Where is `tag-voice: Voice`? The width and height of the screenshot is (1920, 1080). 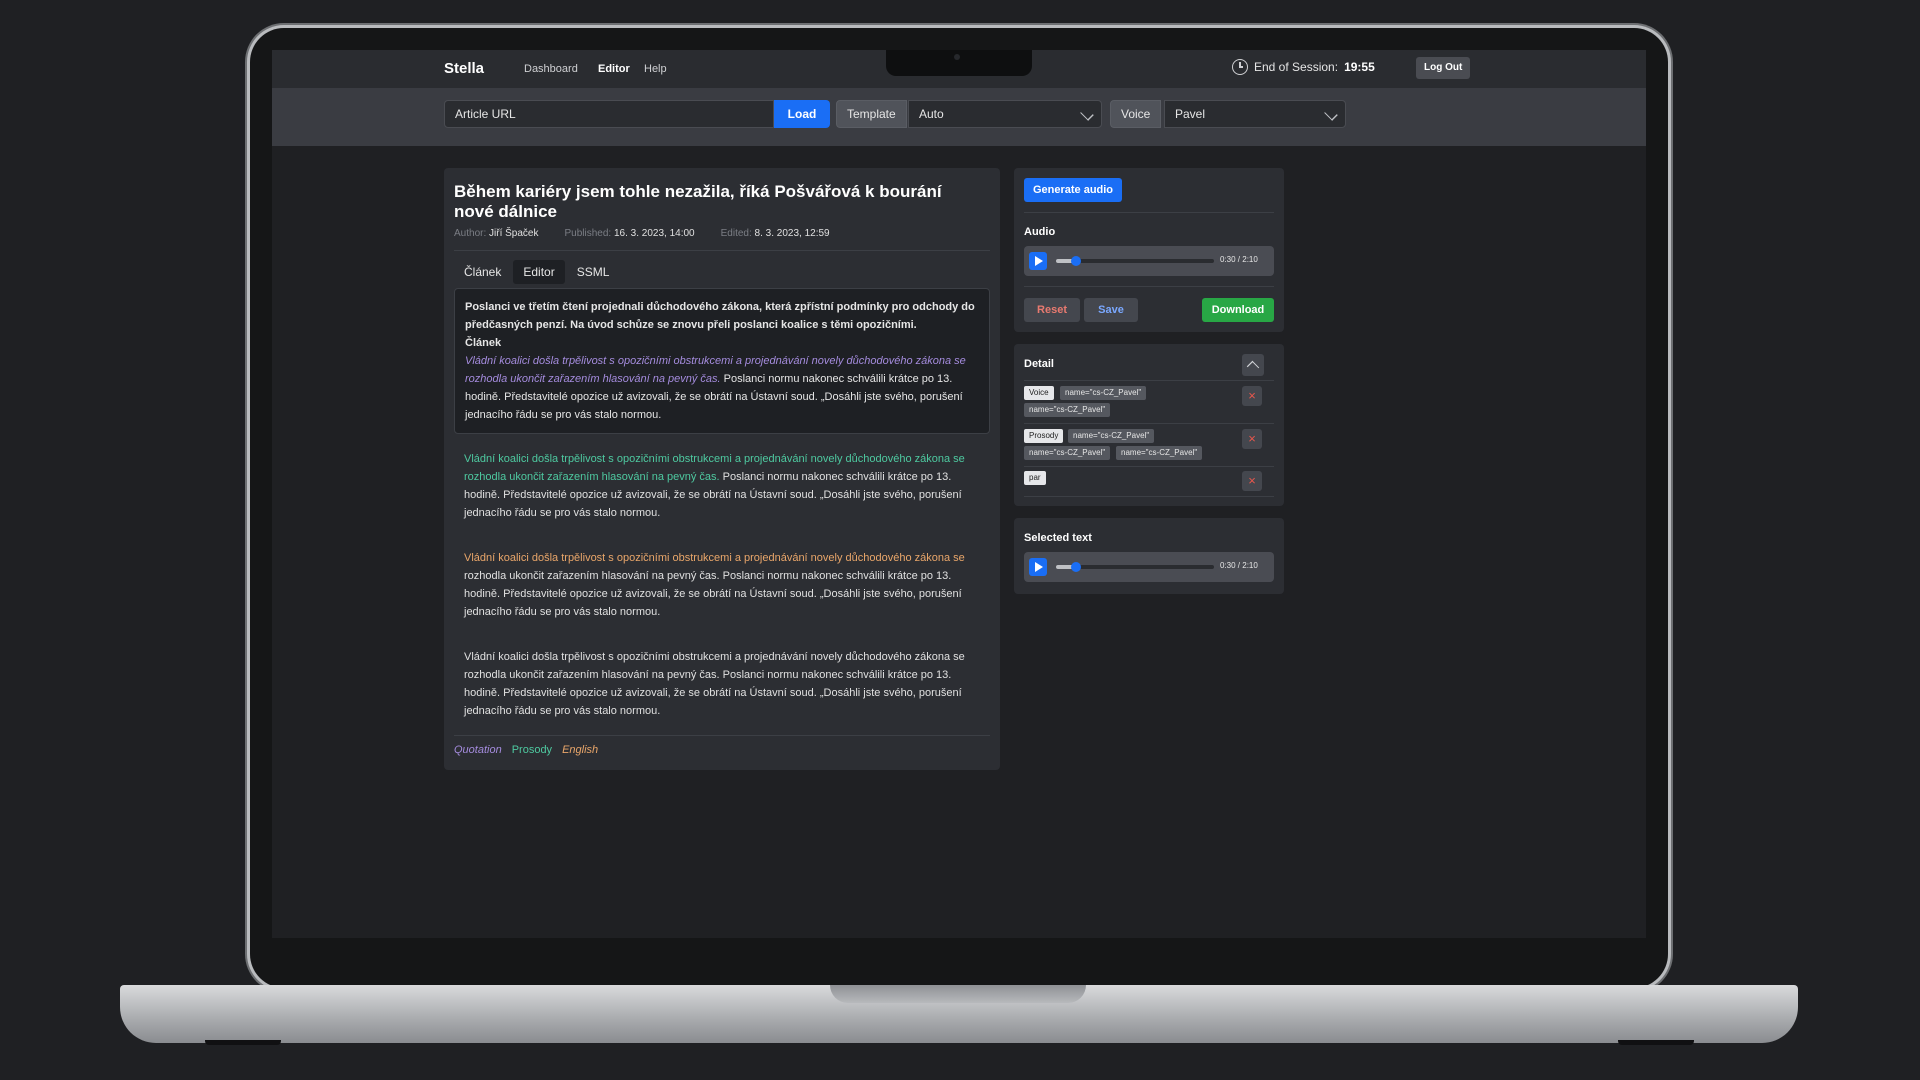
tag-voice: Voice is located at coordinates (1039, 393).